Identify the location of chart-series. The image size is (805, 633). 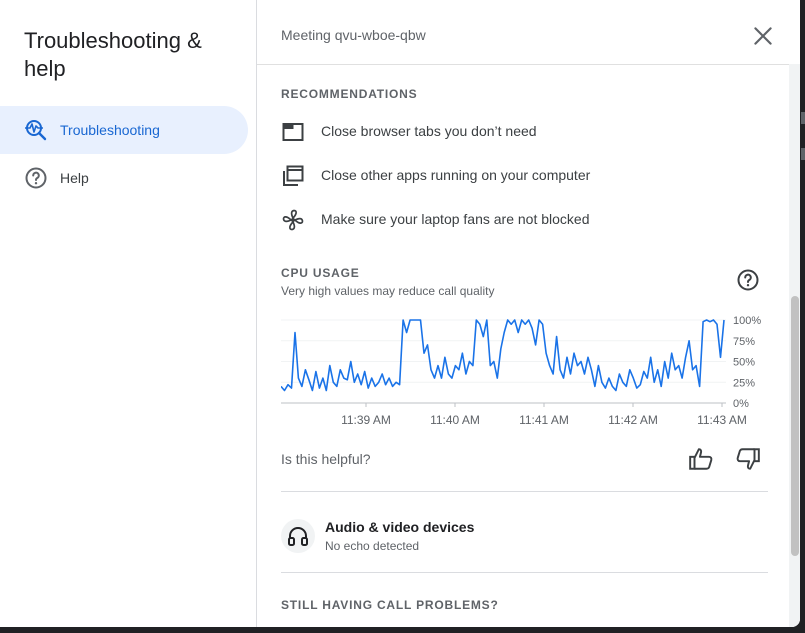
(503, 355).